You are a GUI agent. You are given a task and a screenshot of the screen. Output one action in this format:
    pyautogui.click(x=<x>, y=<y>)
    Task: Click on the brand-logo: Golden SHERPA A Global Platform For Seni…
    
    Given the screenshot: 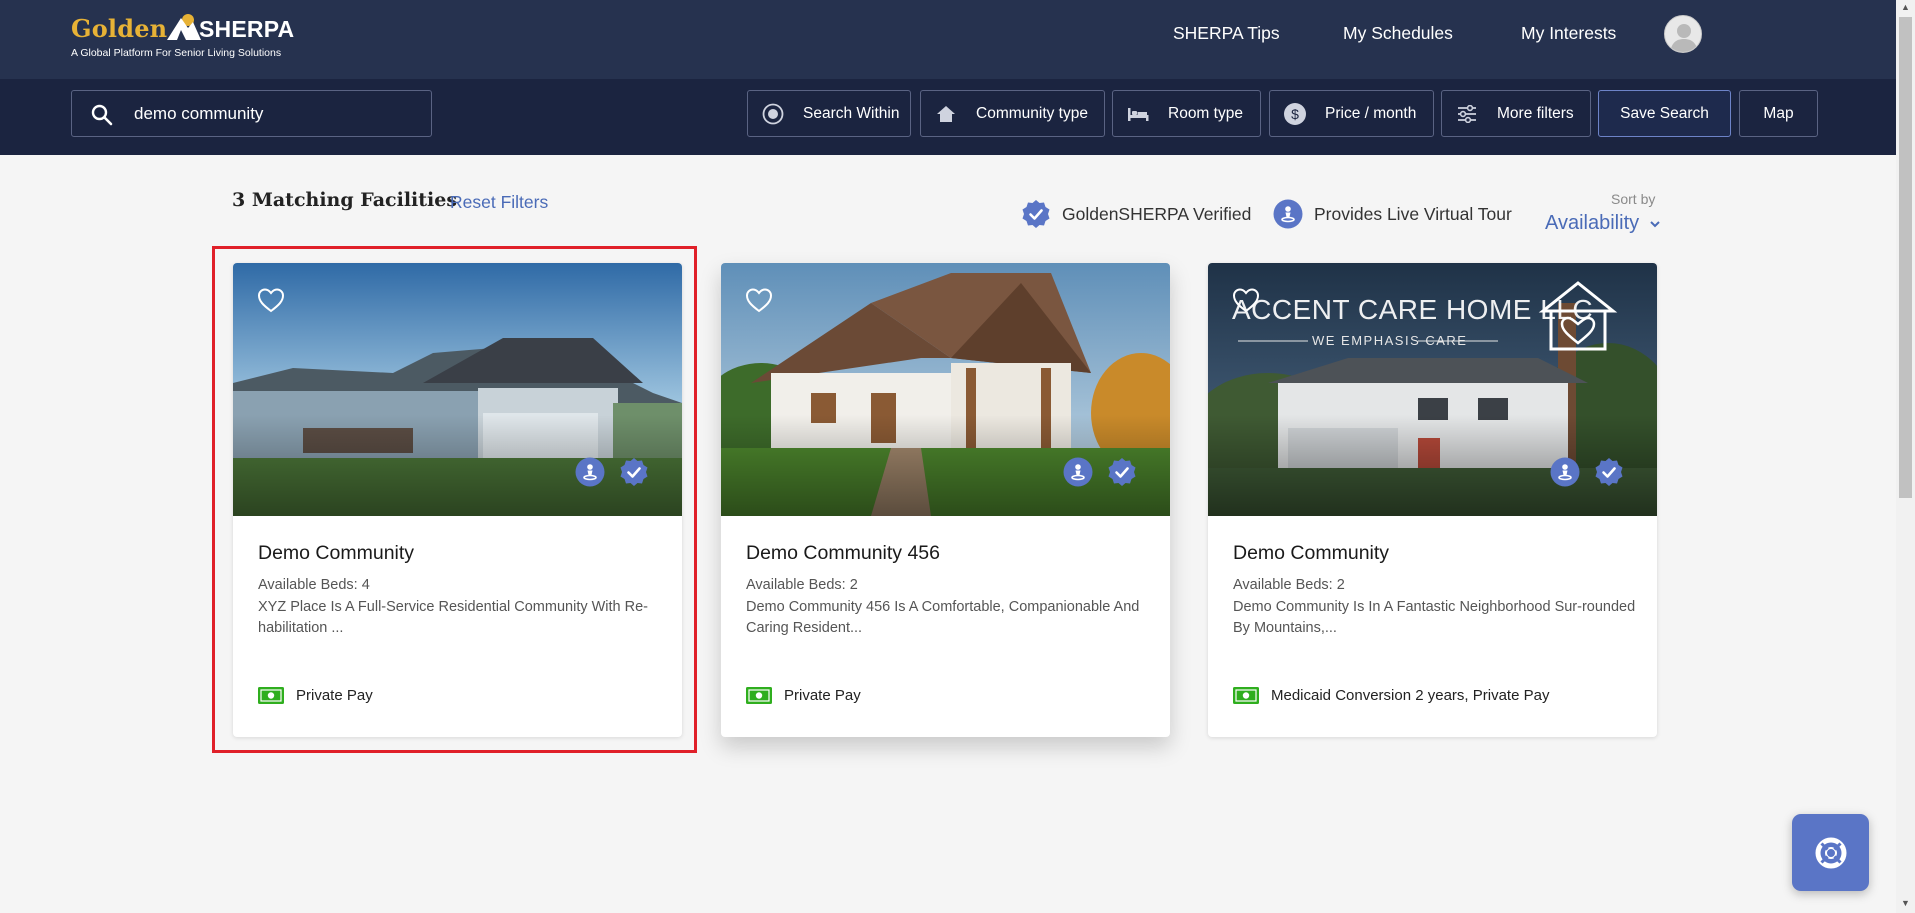 What is the action you would take?
    pyautogui.click(x=186, y=35)
    